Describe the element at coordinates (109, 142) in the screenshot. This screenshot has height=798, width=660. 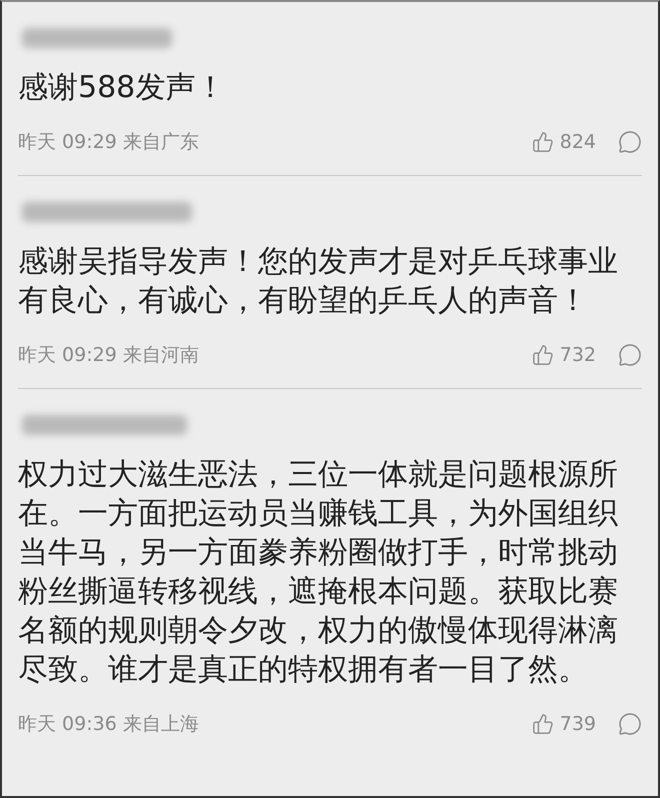
I see `comment-time-location: 昨天 09:29 来自广东` at that location.